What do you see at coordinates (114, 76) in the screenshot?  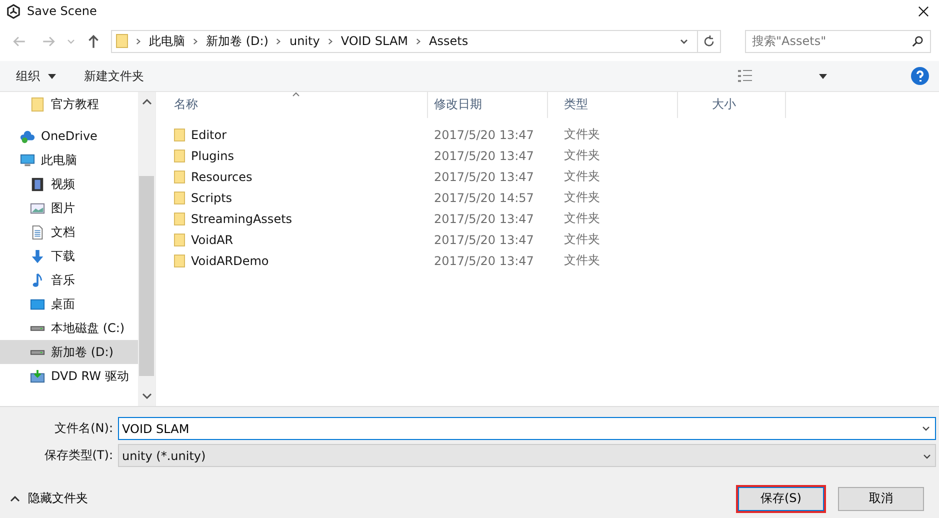 I see `new-folder-button: 新建文件夹` at bounding box center [114, 76].